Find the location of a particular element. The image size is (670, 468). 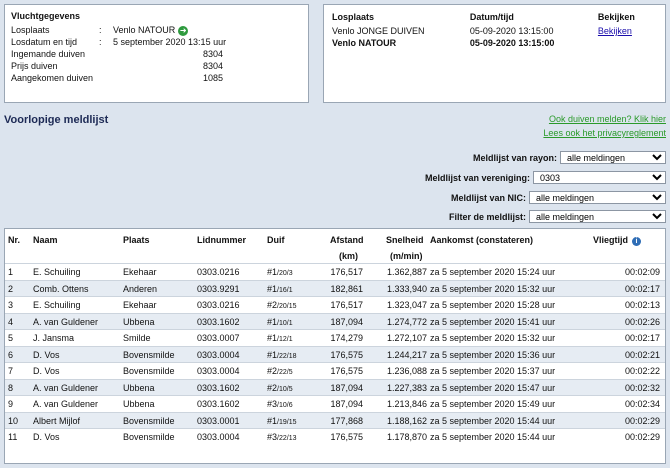

cell-snelheid: 1.227,383 is located at coordinates (406, 387).